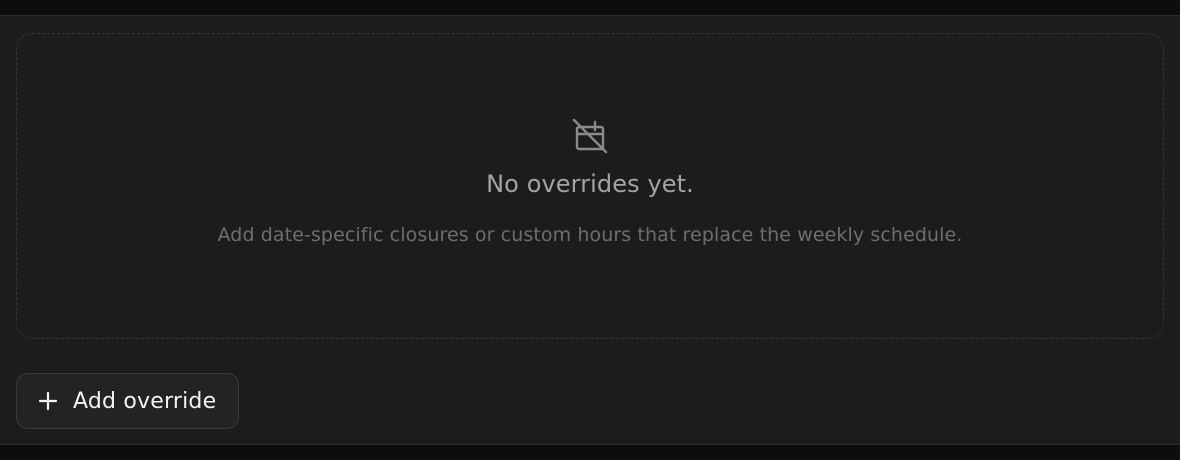 This screenshot has height=460, width=1180. I want to click on add-override-button: Add override, so click(128, 401).